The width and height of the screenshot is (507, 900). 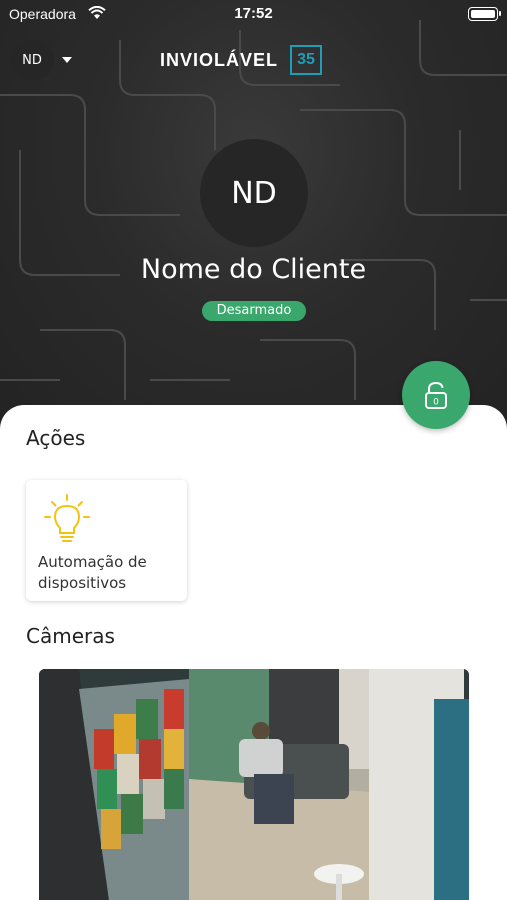 I want to click on logo-text: INVIOLÁVEL, so click(x=219, y=59).